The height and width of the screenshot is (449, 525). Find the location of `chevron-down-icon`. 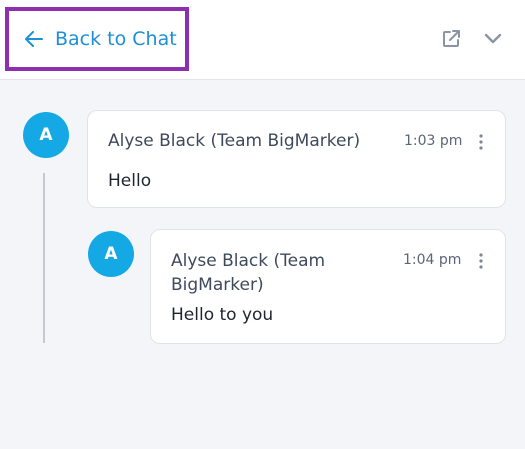

chevron-down-icon is located at coordinates (493, 39).